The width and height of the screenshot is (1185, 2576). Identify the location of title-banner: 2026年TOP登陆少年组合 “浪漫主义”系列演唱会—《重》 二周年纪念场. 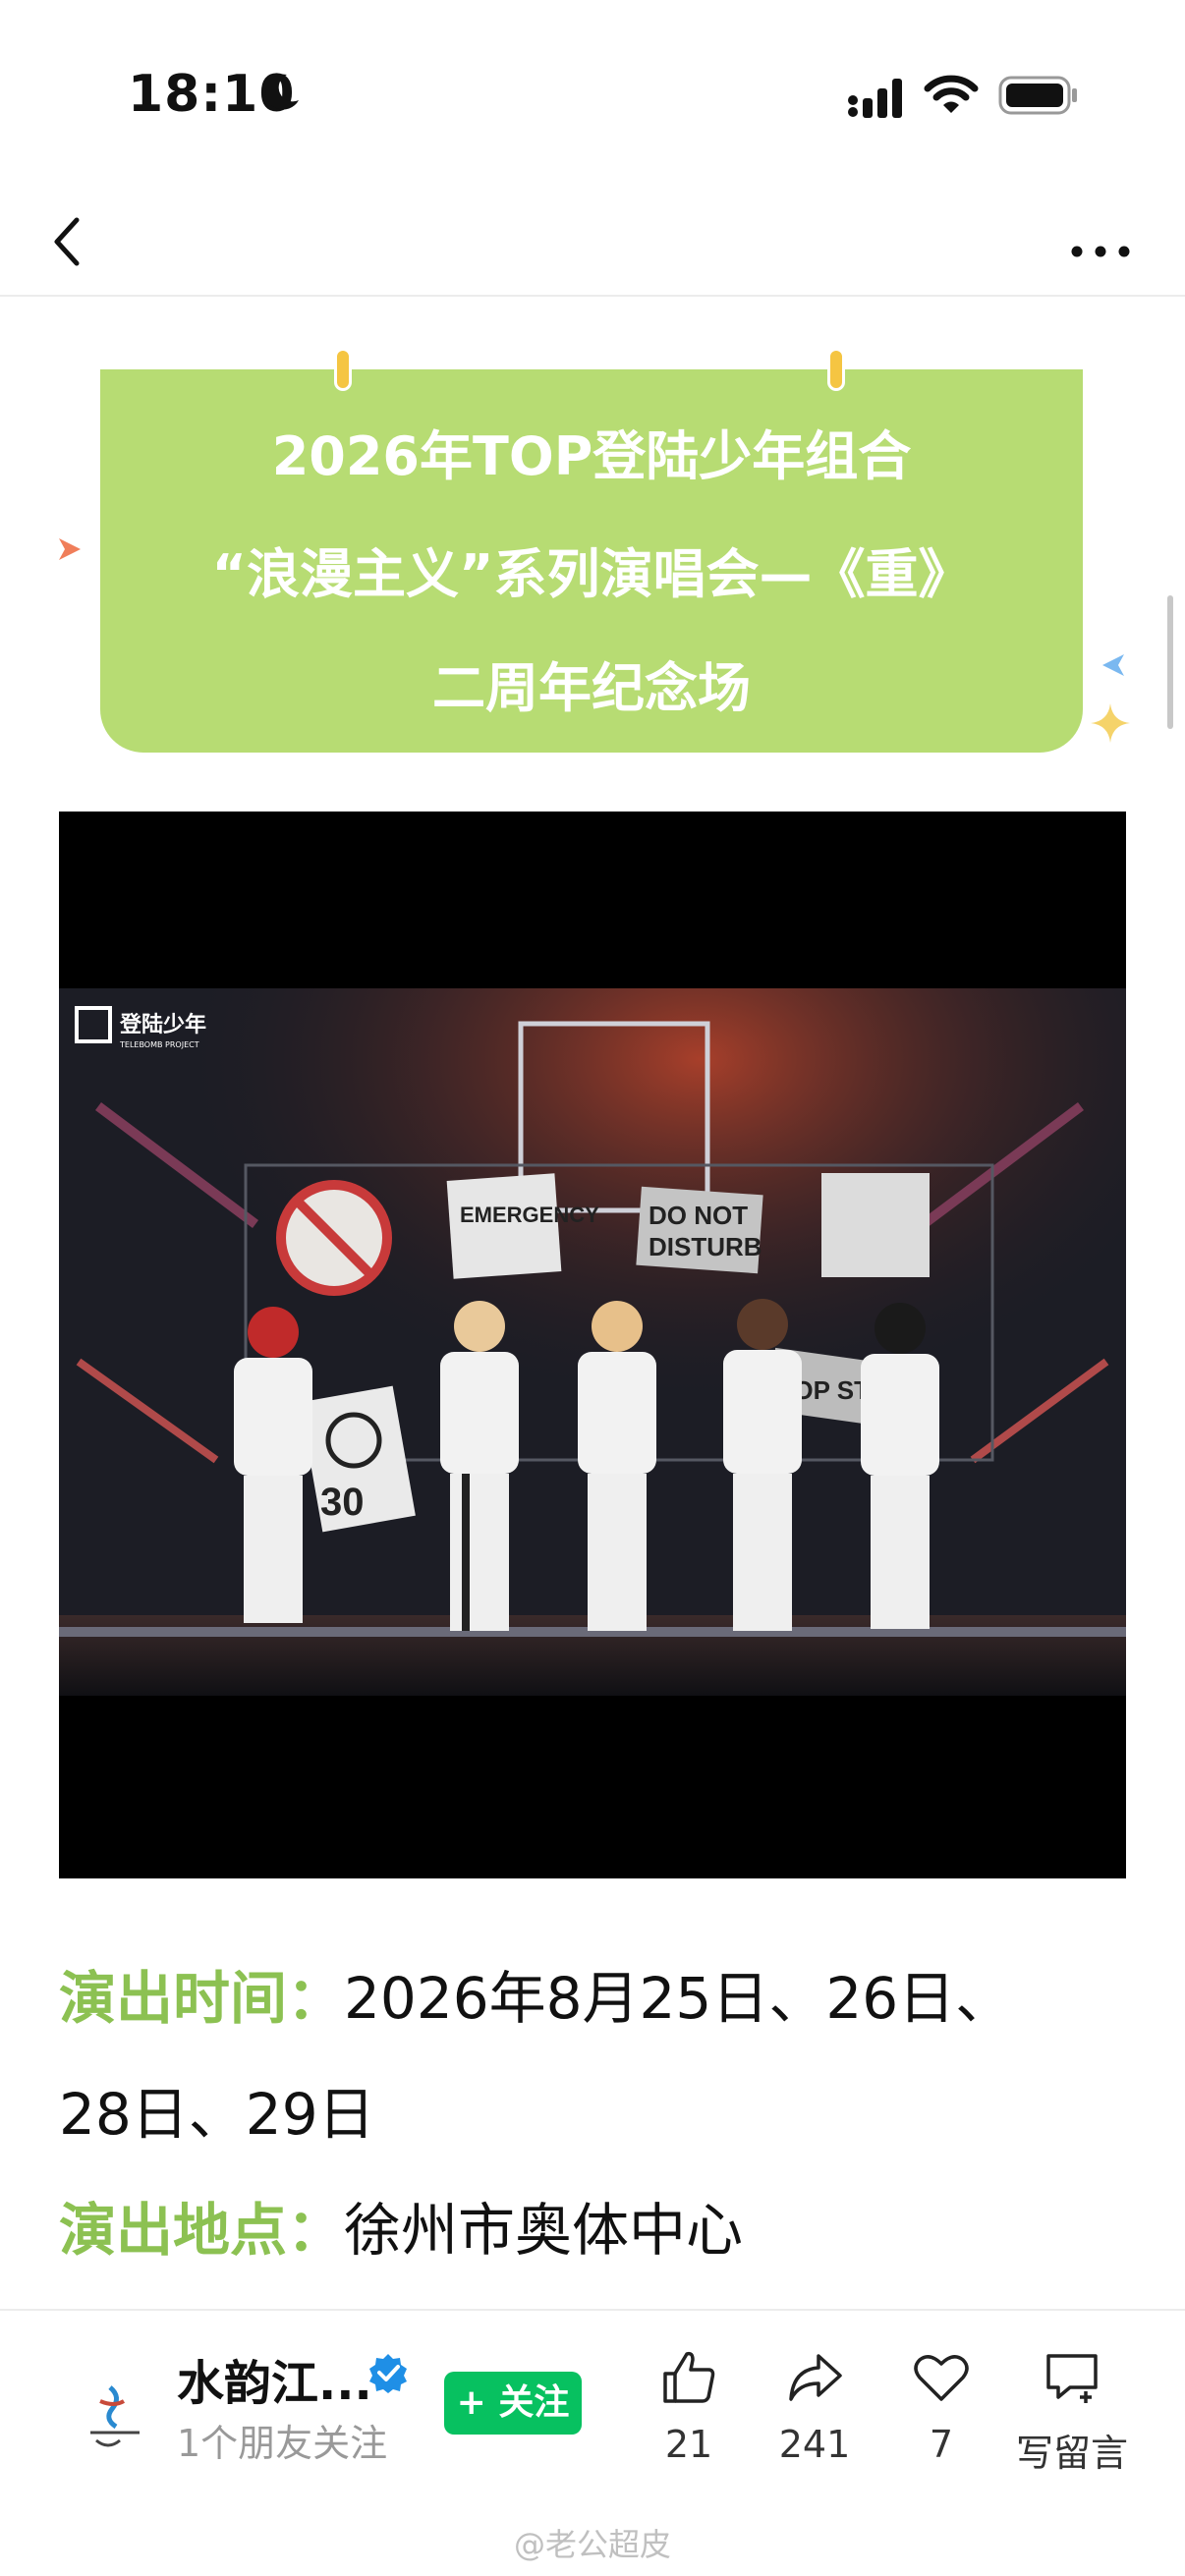
(592, 550).